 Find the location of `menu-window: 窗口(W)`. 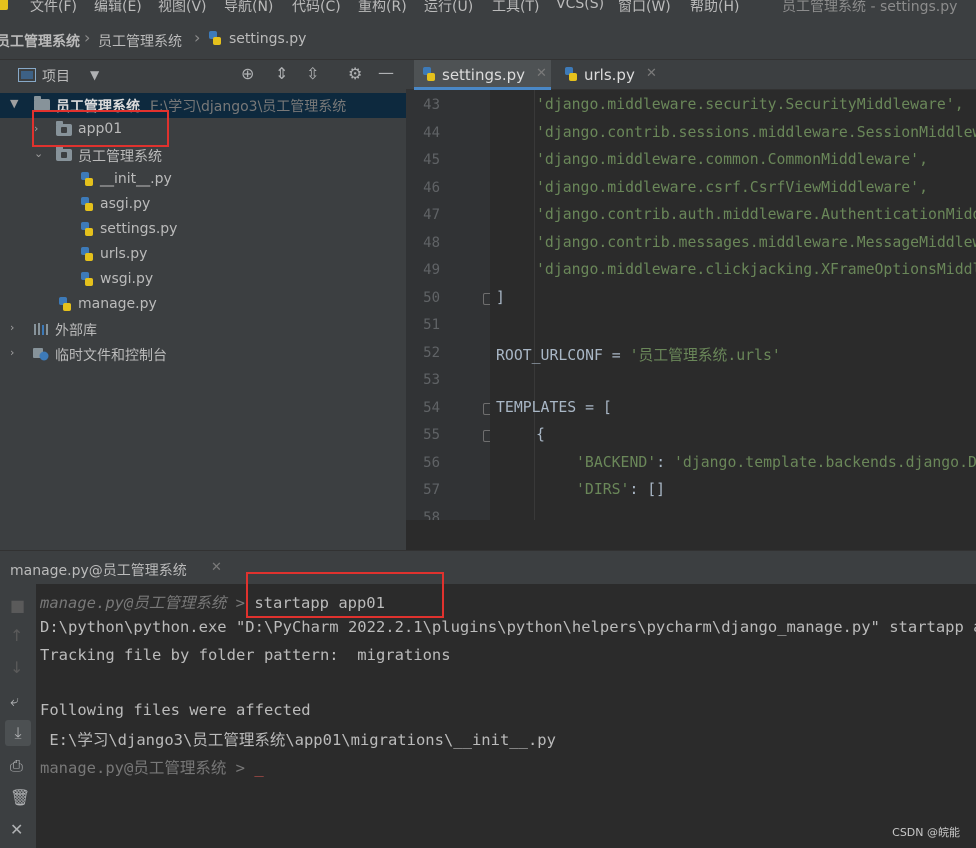

menu-window: 窗口(W) is located at coordinates (644, 8).